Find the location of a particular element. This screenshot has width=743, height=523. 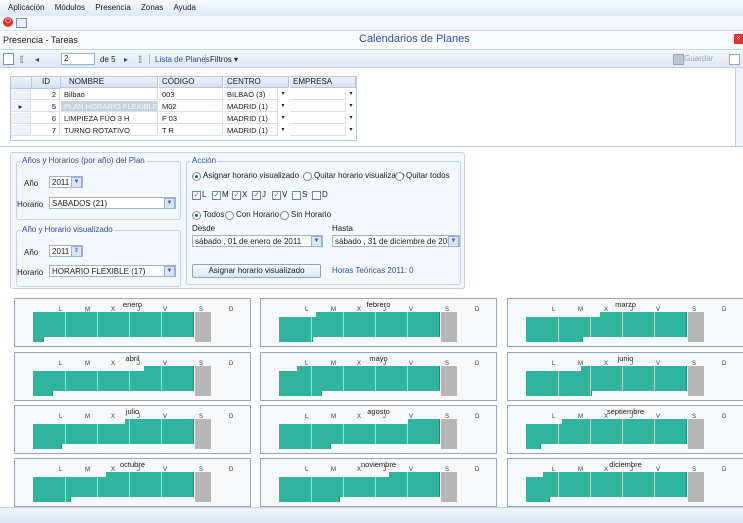

radio-remove is located at coordinates (307, 176).